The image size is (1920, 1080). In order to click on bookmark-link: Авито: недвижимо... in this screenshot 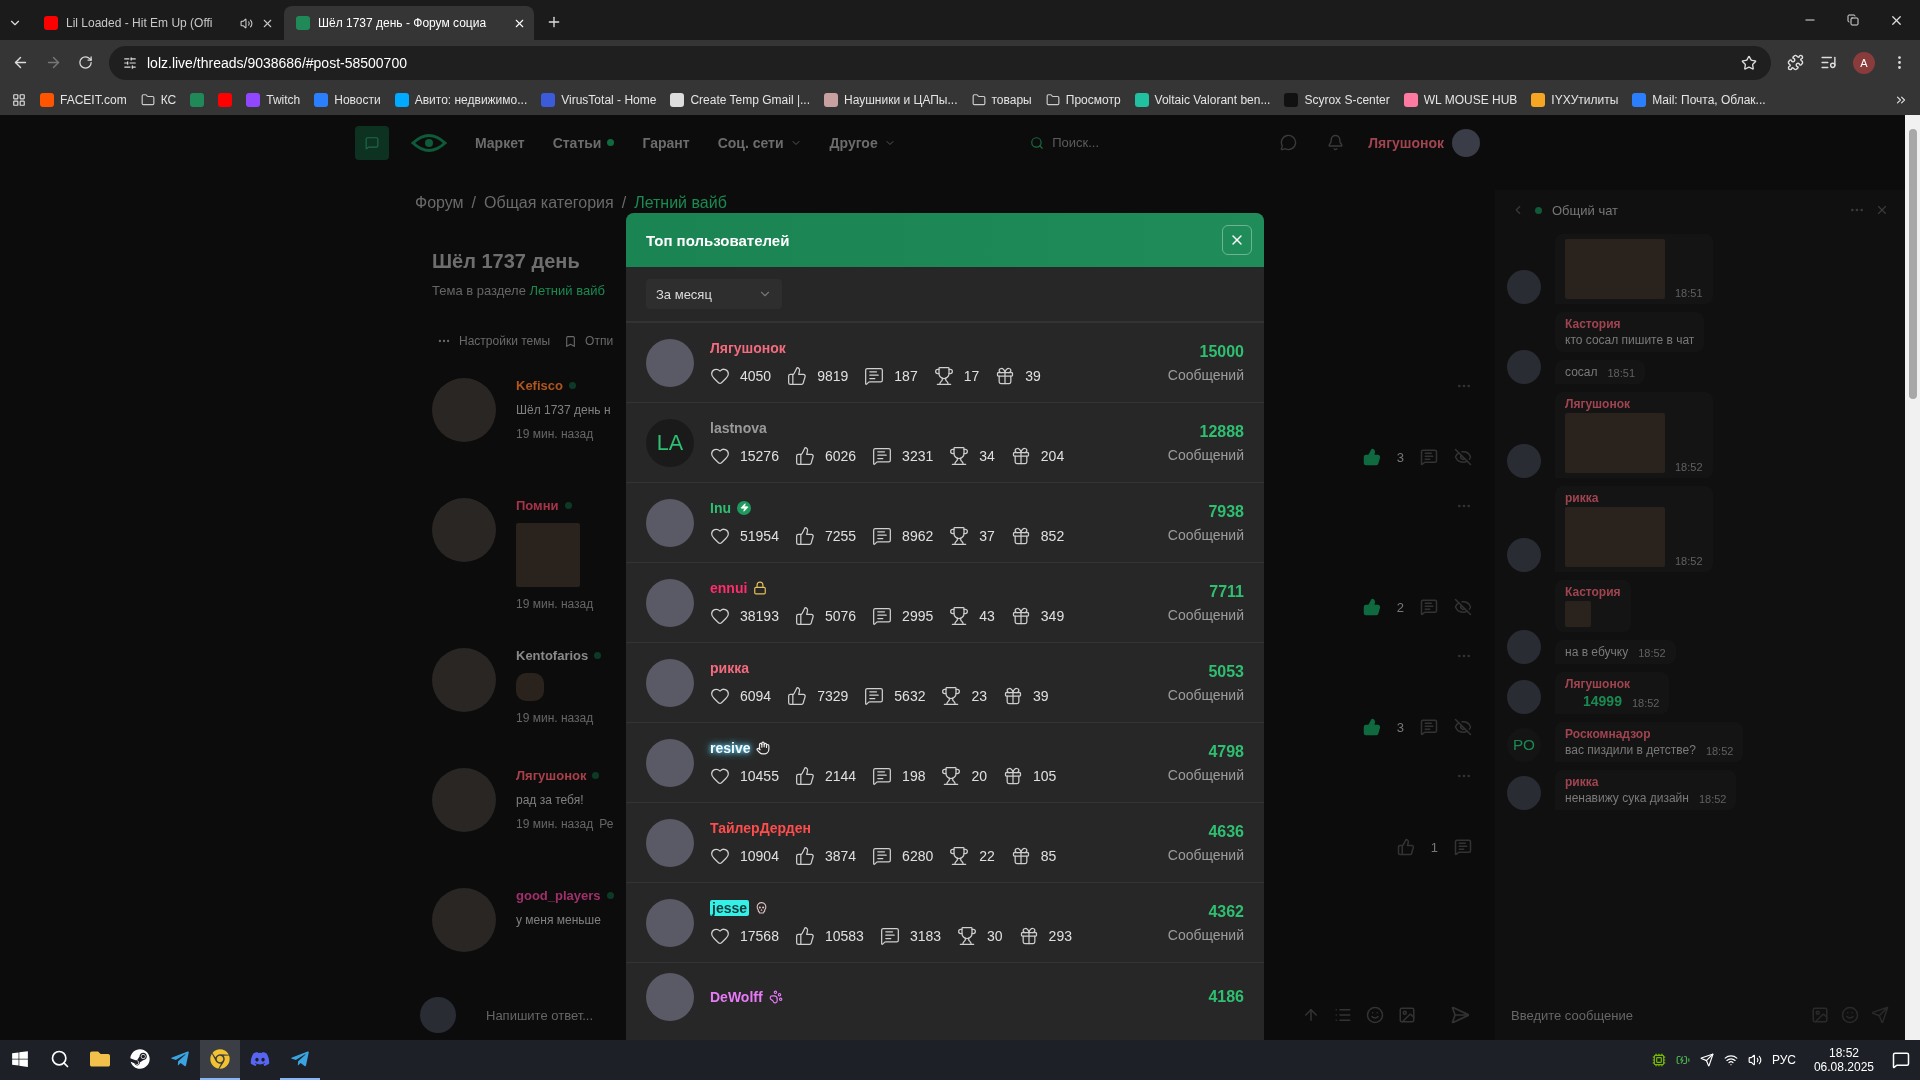, I will do `click(461, 100)`.